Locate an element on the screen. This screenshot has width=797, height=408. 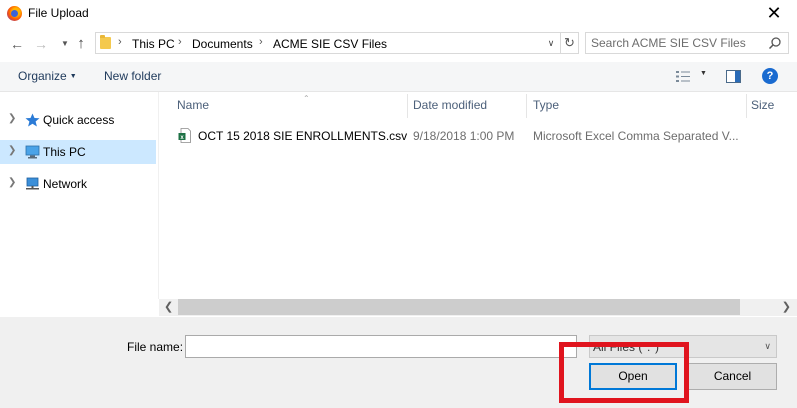
breadcrumb-acme-sie-csv-files: ACME SIE CSV Files is located at coordinates (330, 44).